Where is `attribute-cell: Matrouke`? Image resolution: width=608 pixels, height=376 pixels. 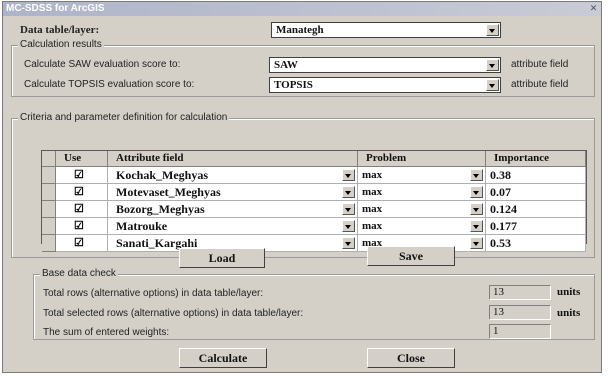
attribute-cell: Matrouke is located at coordinates (233, 226).